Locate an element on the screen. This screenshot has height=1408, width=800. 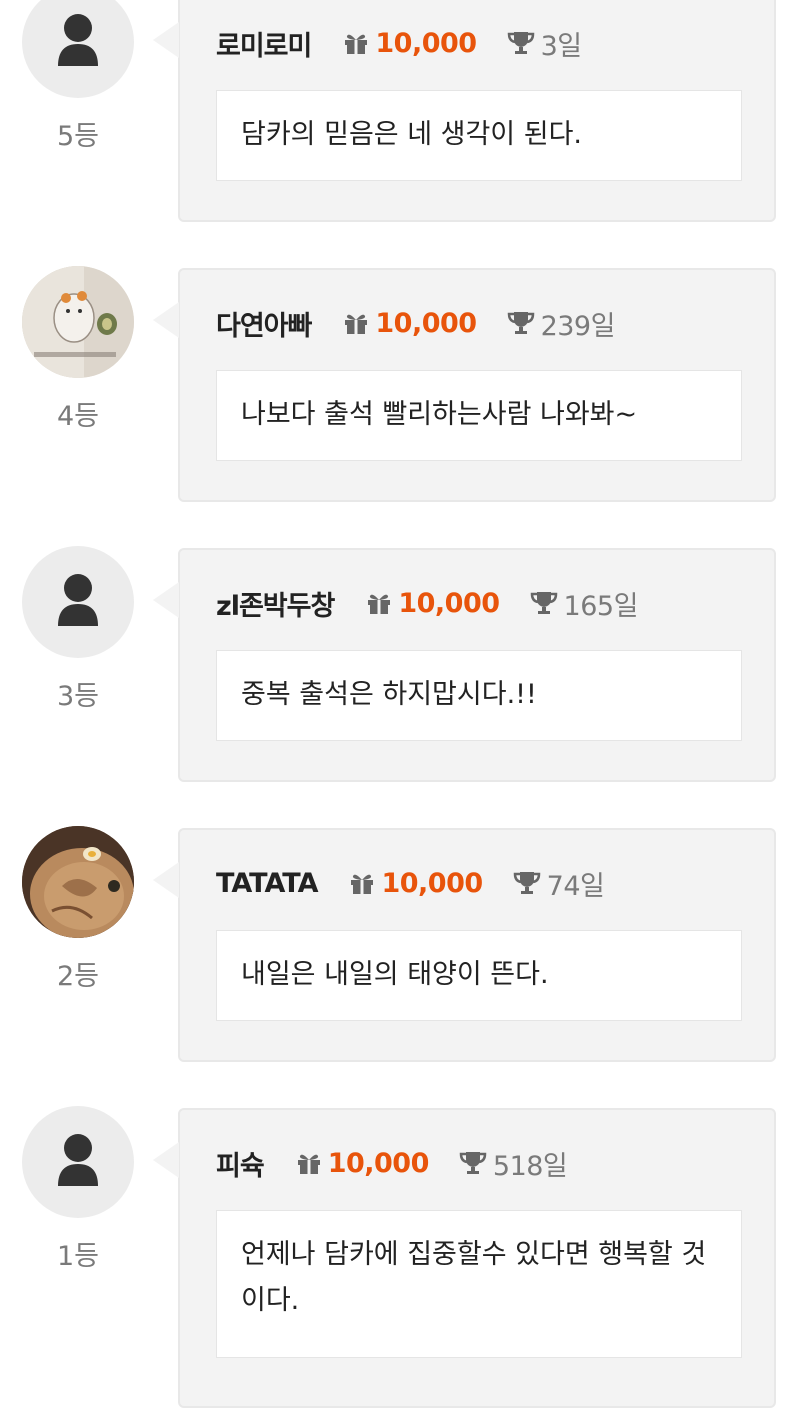
attendance-days: 74일 is located at coordinates (575, 886).